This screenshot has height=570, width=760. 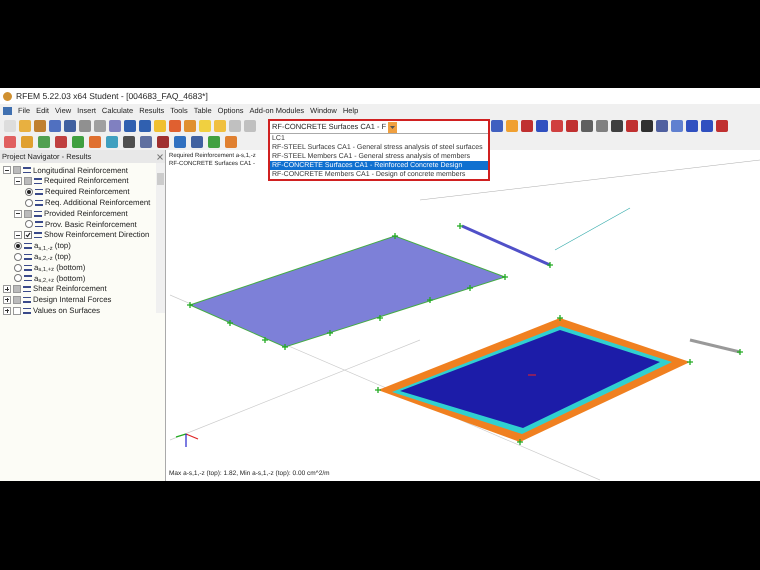 I want to click on window-title: RFEM 5.22.03 x64 Student - [004683_FAQ_4683*], so click(x=112, y=96).